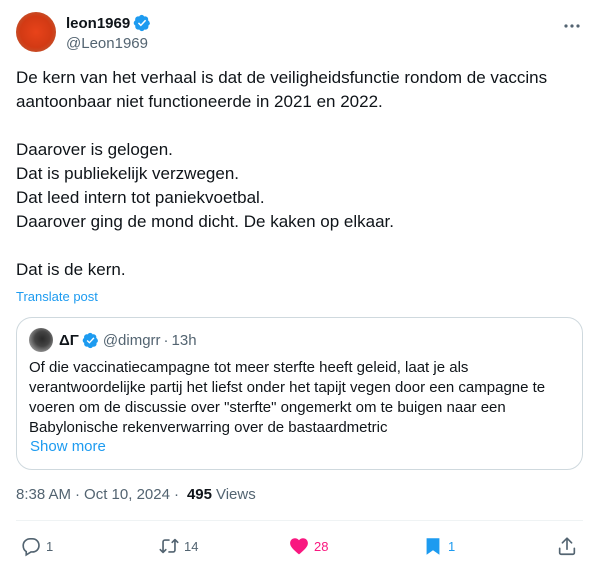 This screenshot has width=599, height=569. Describe the element at coordinates (127, 173) in the screenshot. I see `post-paragraph: Dat is publiekelijk verzwegen.` at that location.